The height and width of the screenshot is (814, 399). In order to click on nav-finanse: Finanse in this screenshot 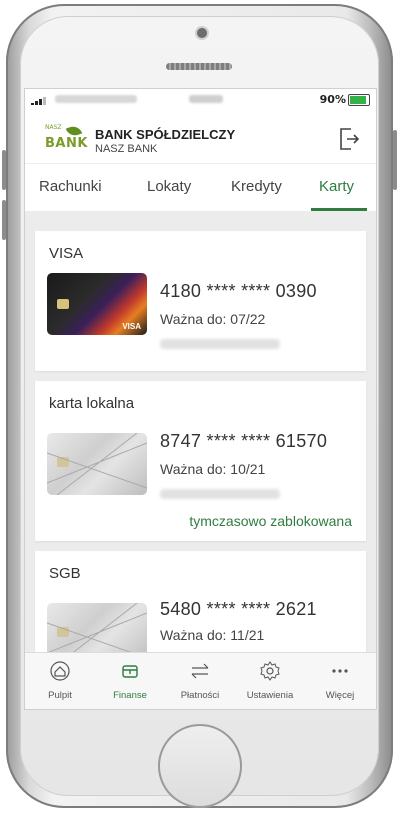, I will do `click(130, 681)`.